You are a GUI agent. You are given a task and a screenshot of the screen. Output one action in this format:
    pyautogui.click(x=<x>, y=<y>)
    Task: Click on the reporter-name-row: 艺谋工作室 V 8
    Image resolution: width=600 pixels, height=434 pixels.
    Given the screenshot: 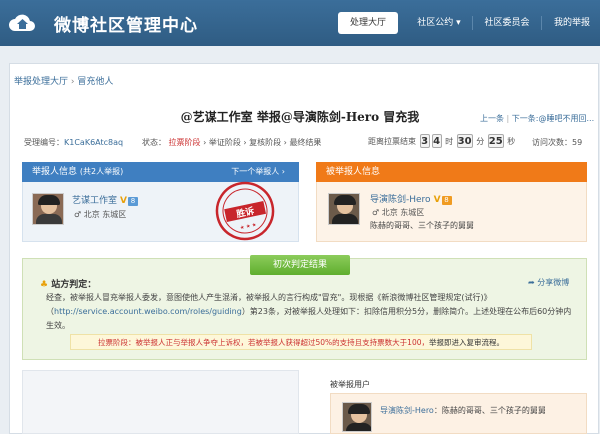 What is the action you would take?
    pyautogui.click(x=105, y=199)
    